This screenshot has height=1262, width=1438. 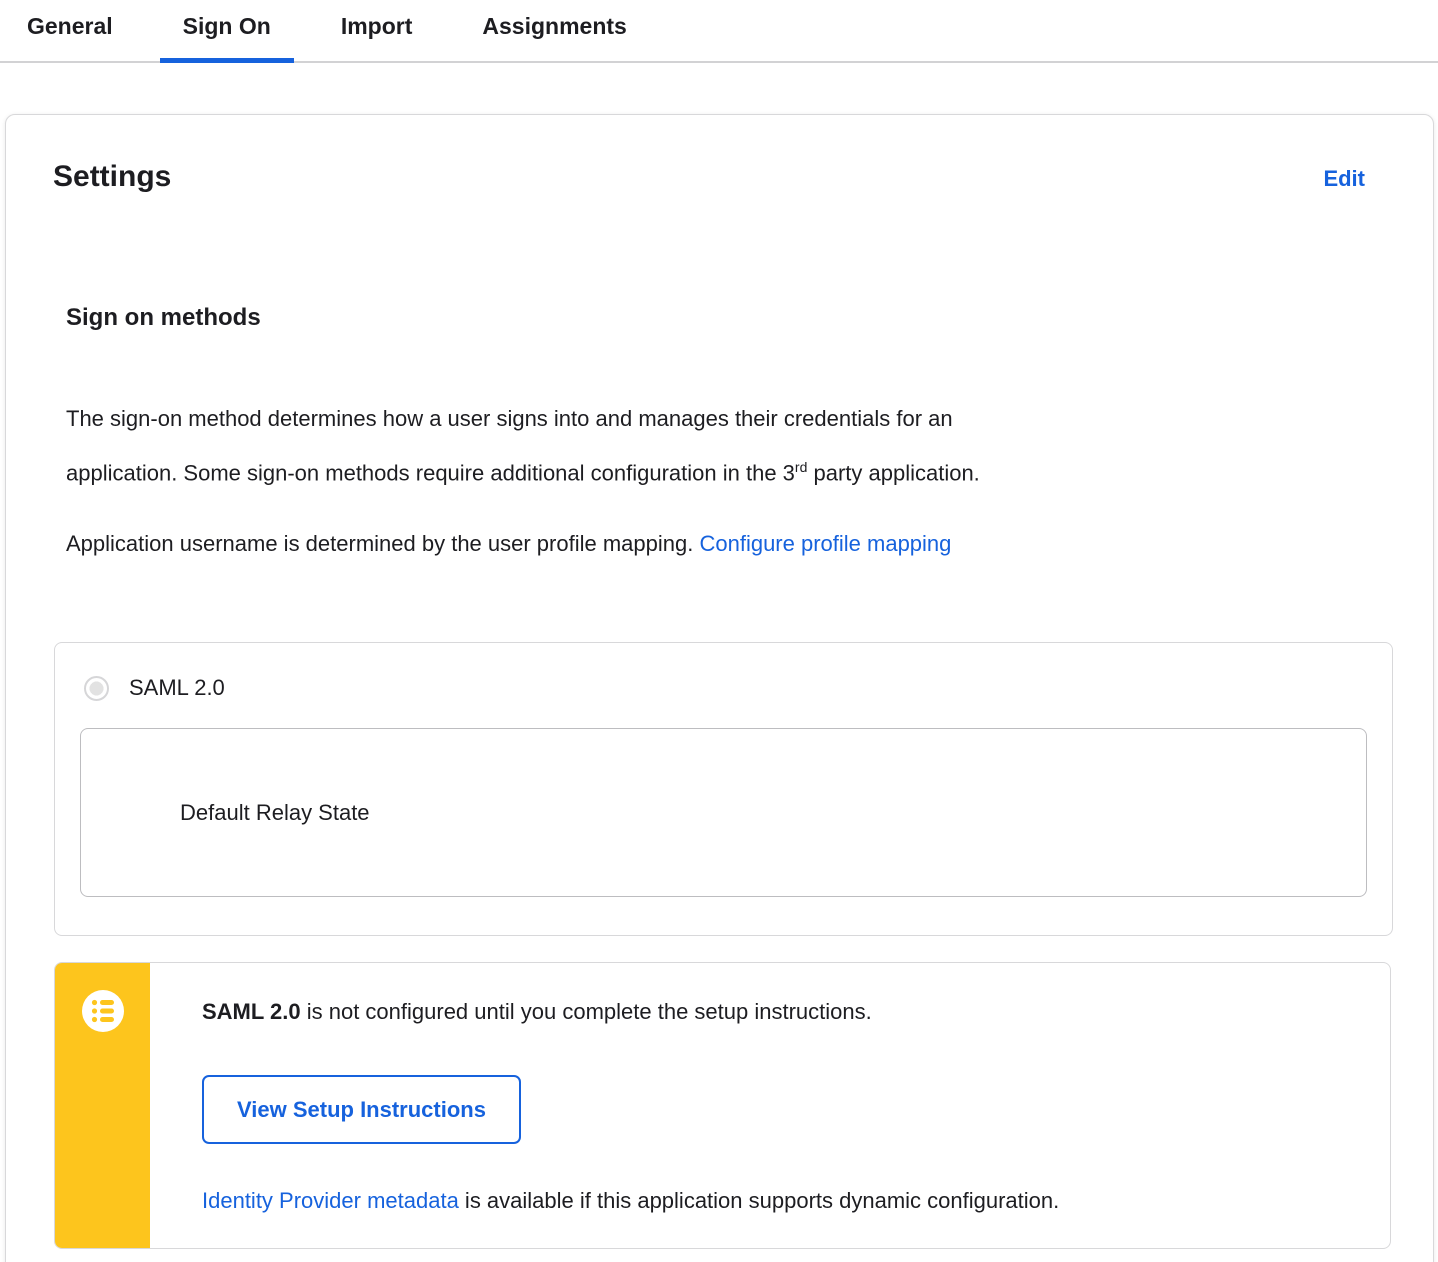 I want to click on default-relay-state-label: Default Relay State, so click(x=275, y=812).